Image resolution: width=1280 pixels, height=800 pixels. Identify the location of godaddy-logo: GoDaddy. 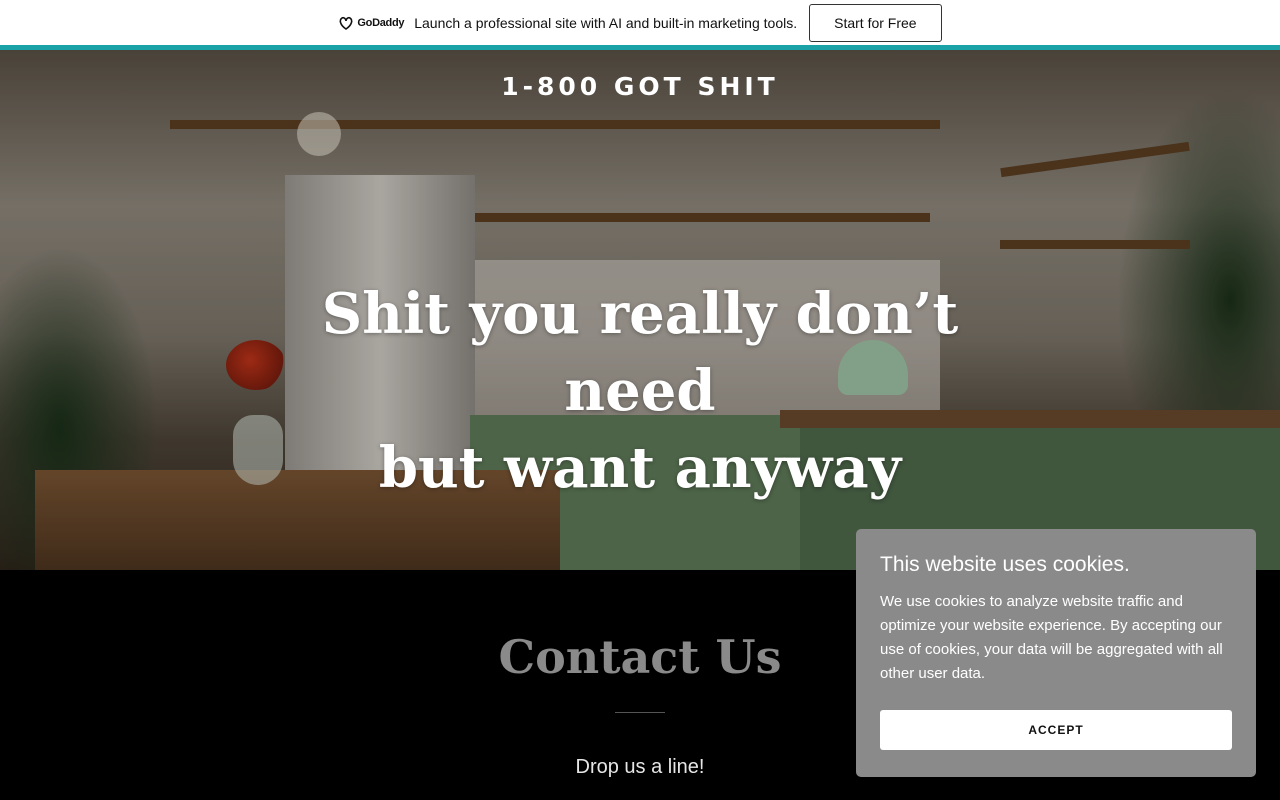
(371, 23).